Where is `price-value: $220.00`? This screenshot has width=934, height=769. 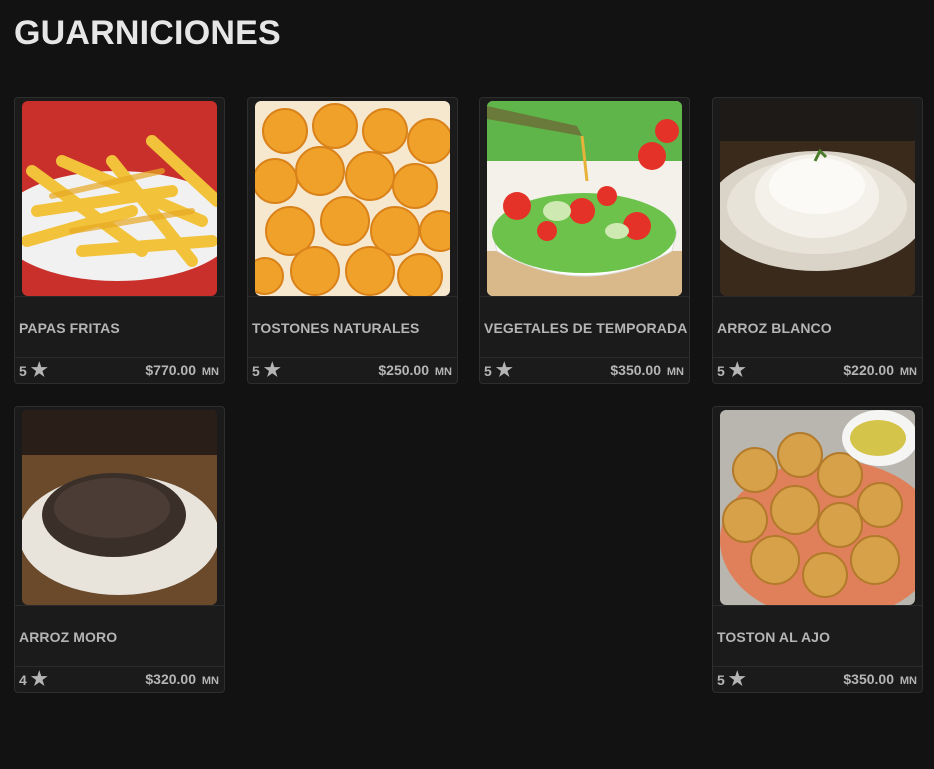 price-value: $220.00 is located at coordinates (868, 370).